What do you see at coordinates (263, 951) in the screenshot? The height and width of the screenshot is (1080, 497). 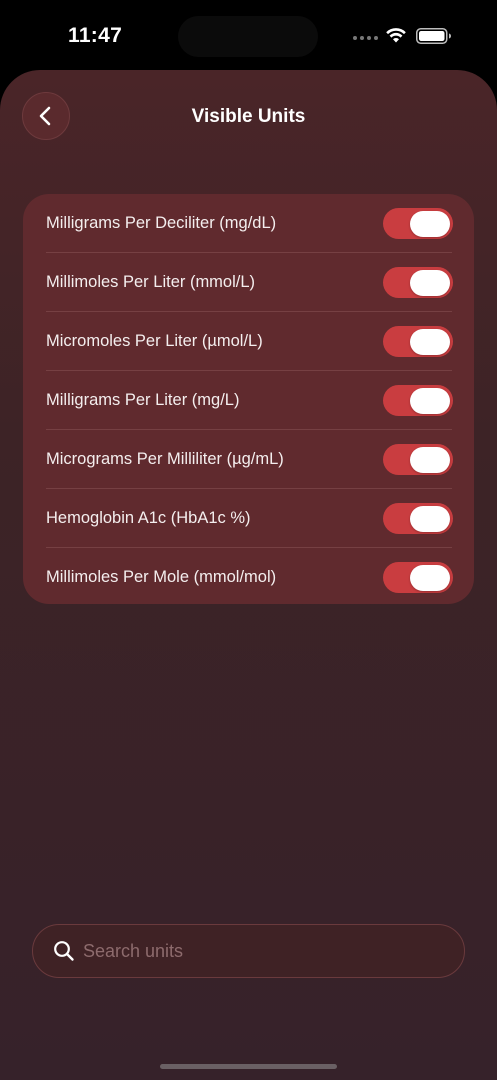 I see `search-input` at bounding box center [263, 951].